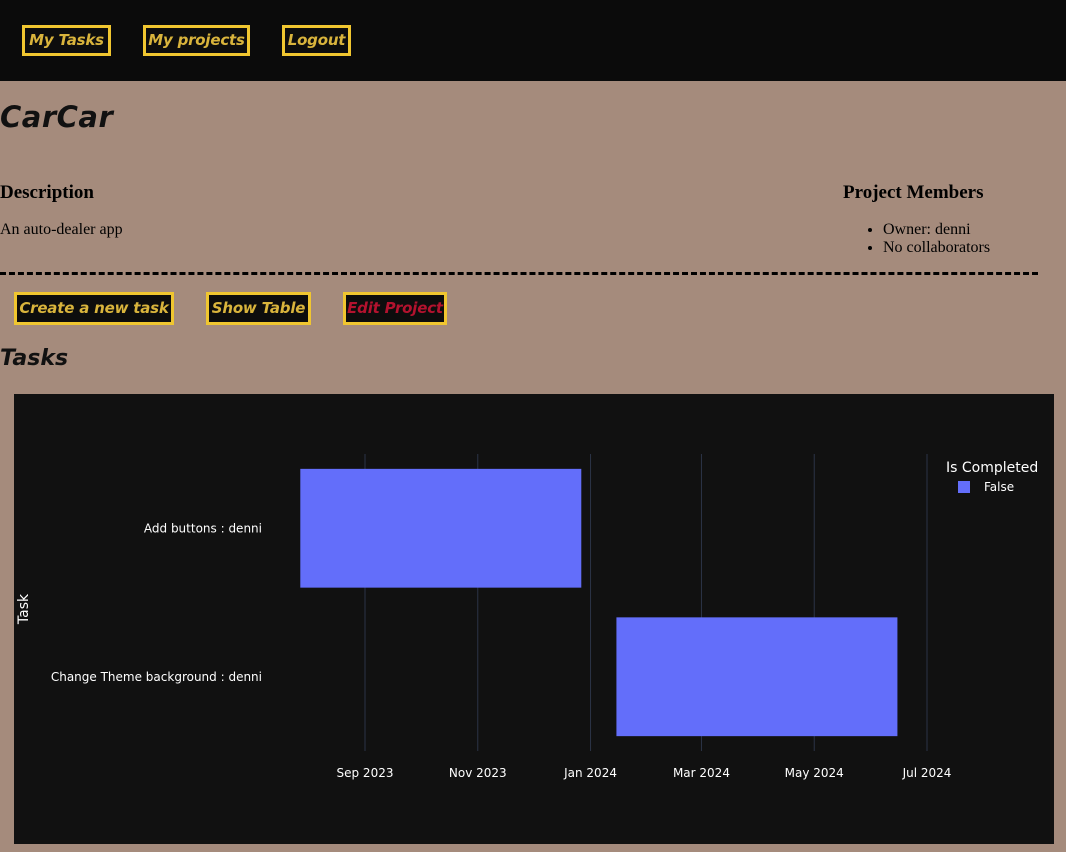 The image size is (1066, 852). Describe the element at coordinates (24, 609) in the screenshot. I see `y-axis-label: Task` at that location.